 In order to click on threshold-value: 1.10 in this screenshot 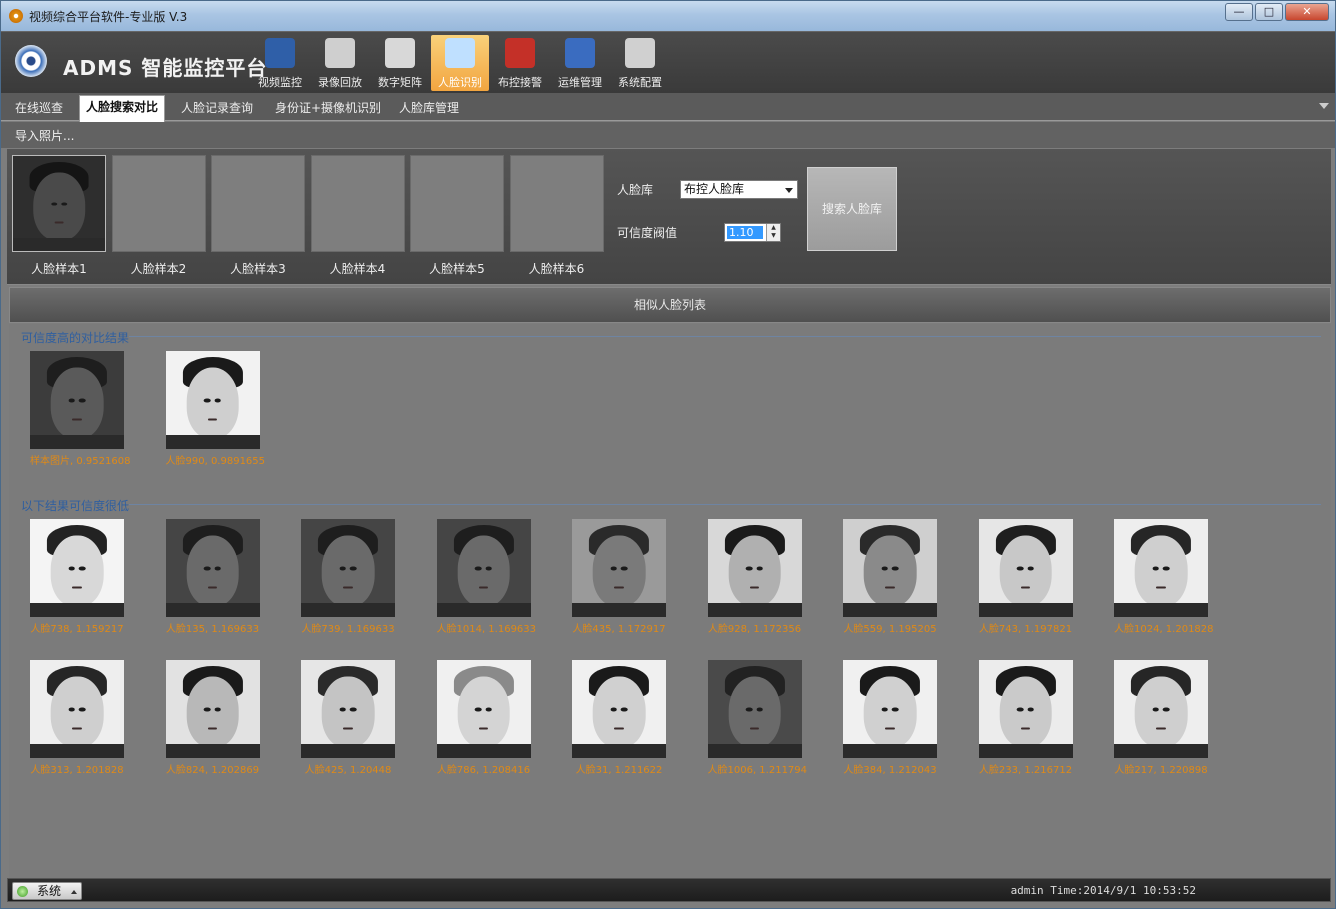, I will do `click(745, 232)`.